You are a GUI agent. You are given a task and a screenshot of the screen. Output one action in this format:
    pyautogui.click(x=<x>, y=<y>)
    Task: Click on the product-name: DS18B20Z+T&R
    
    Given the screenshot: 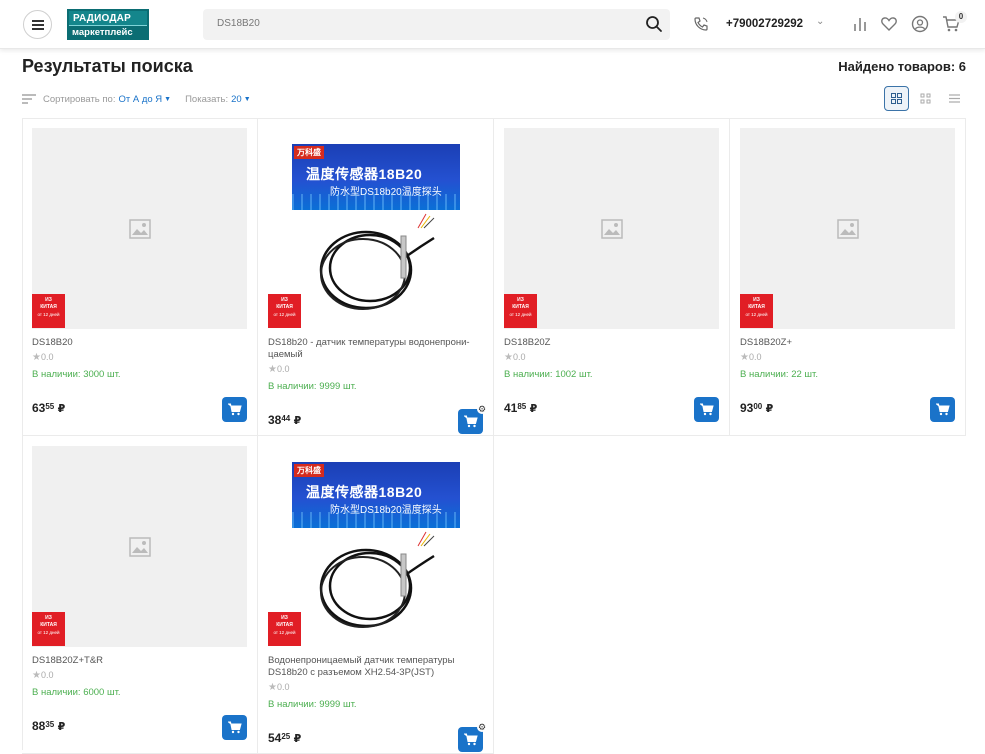 What is the action you would take?
    pyautogui.click(x=139, y=661)
    